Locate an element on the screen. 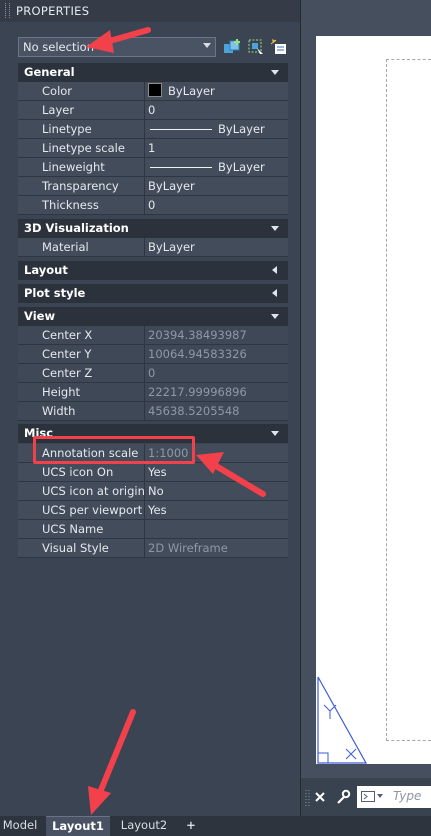 The width and height of the screenshot is (431, 836). tab-model: Model is located at coordinates (20, 826).